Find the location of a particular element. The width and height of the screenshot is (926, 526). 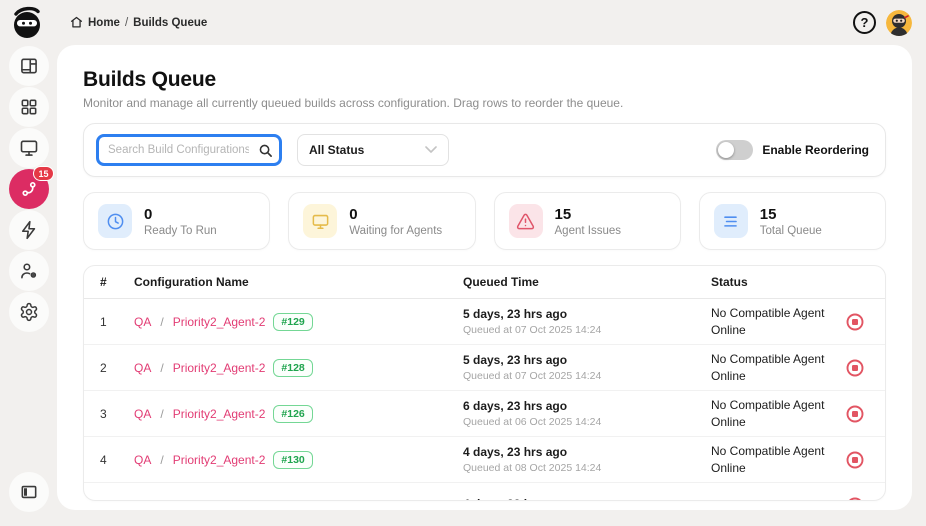

filter-bar: All Status Enable Reordering is located at coordinates (484, 150).